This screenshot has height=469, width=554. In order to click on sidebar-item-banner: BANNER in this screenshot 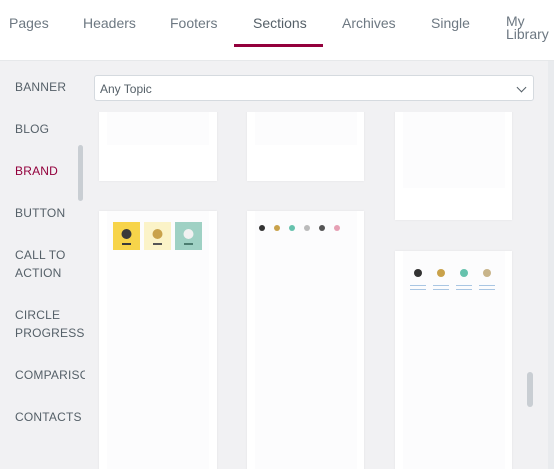, I will do `click(40, 87)`.